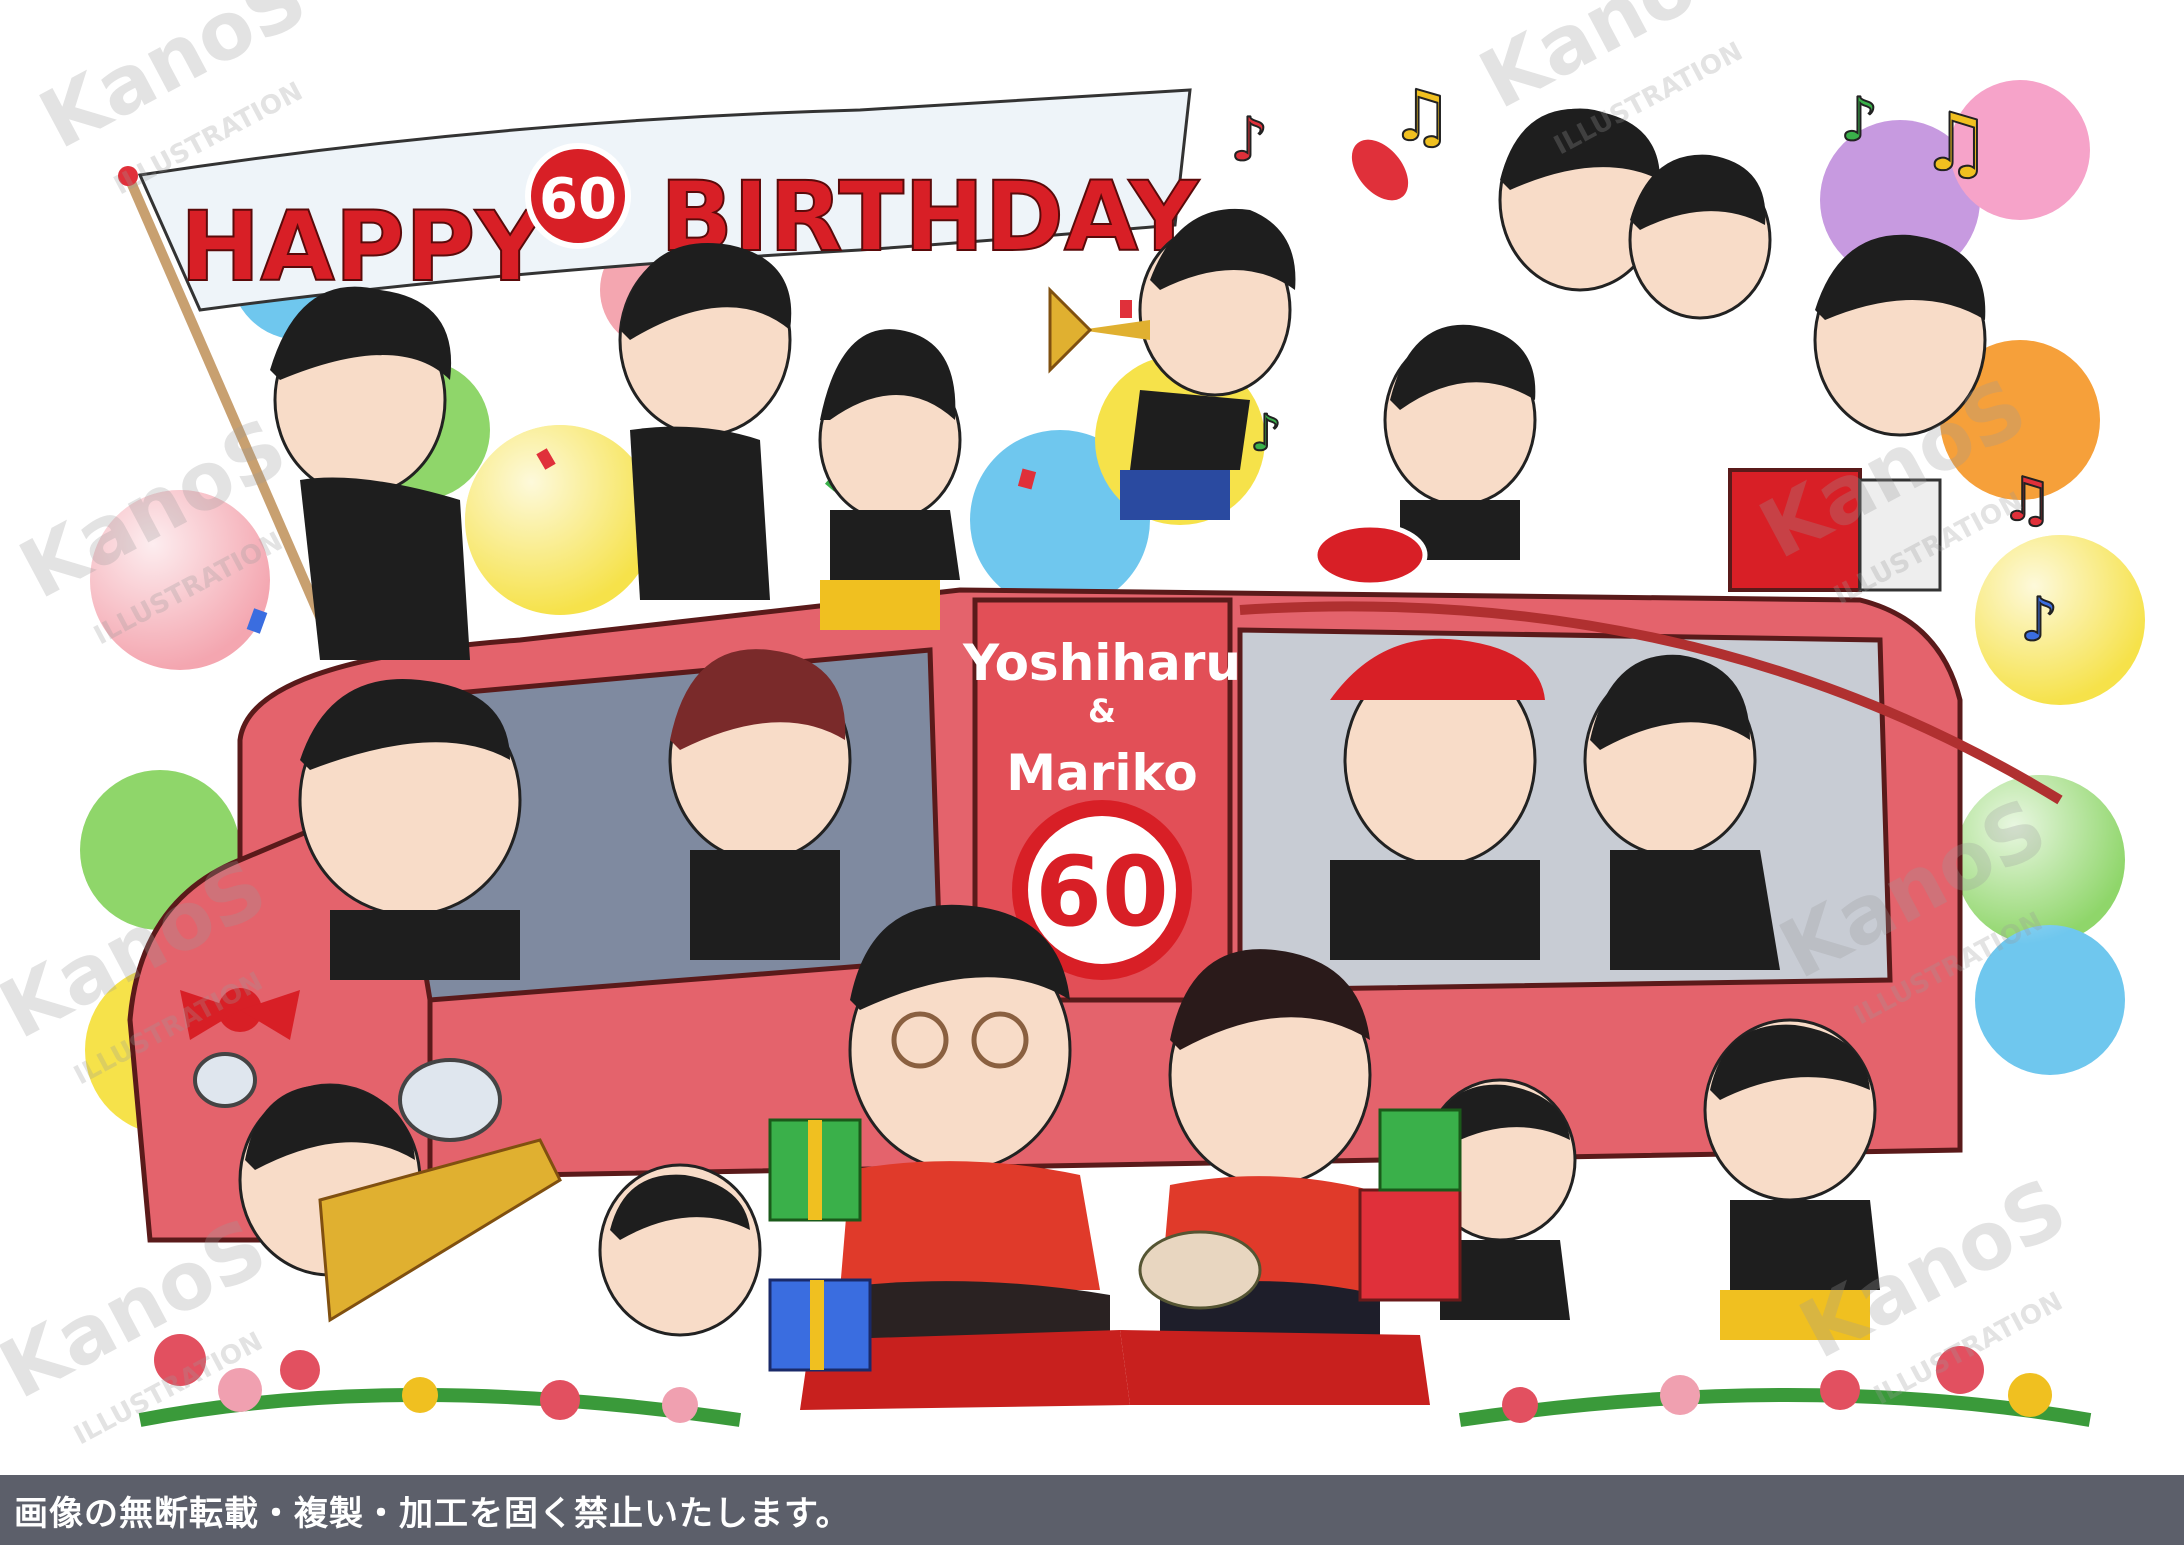 This screenshot has height=1545, width=2184. What do you see at coordinates (1102, 892) in the screenshot?
I see `sign-60-badge: 60` at bounding box center [1102, 892].